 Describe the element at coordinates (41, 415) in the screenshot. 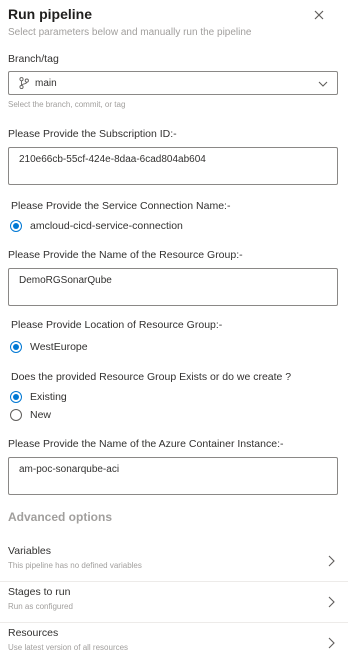

I see `rg-new-label: New` at that location.